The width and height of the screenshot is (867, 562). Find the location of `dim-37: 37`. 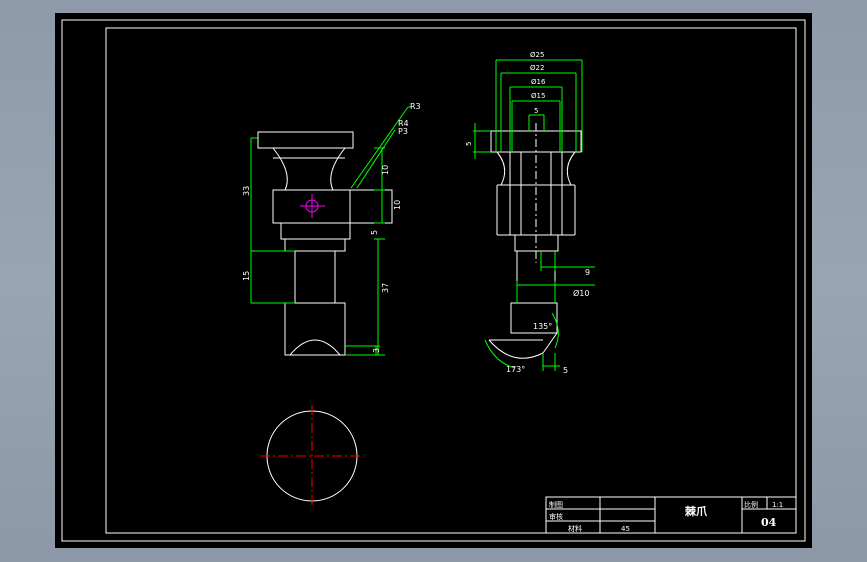

dim-37: 37 is located at coordinates (385, 288).